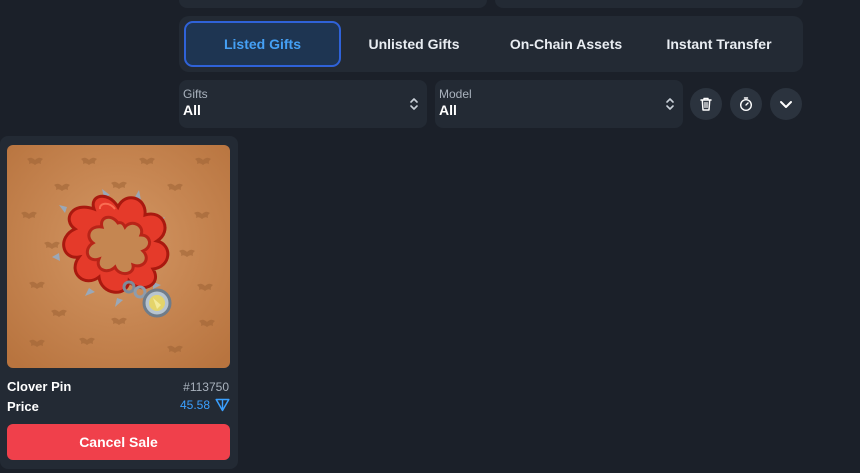 The image size is (860, 473). What do you see at coordinates (649, 4) in the screenshot?
I see `top-panel-right` at bounding box center [649, 4].